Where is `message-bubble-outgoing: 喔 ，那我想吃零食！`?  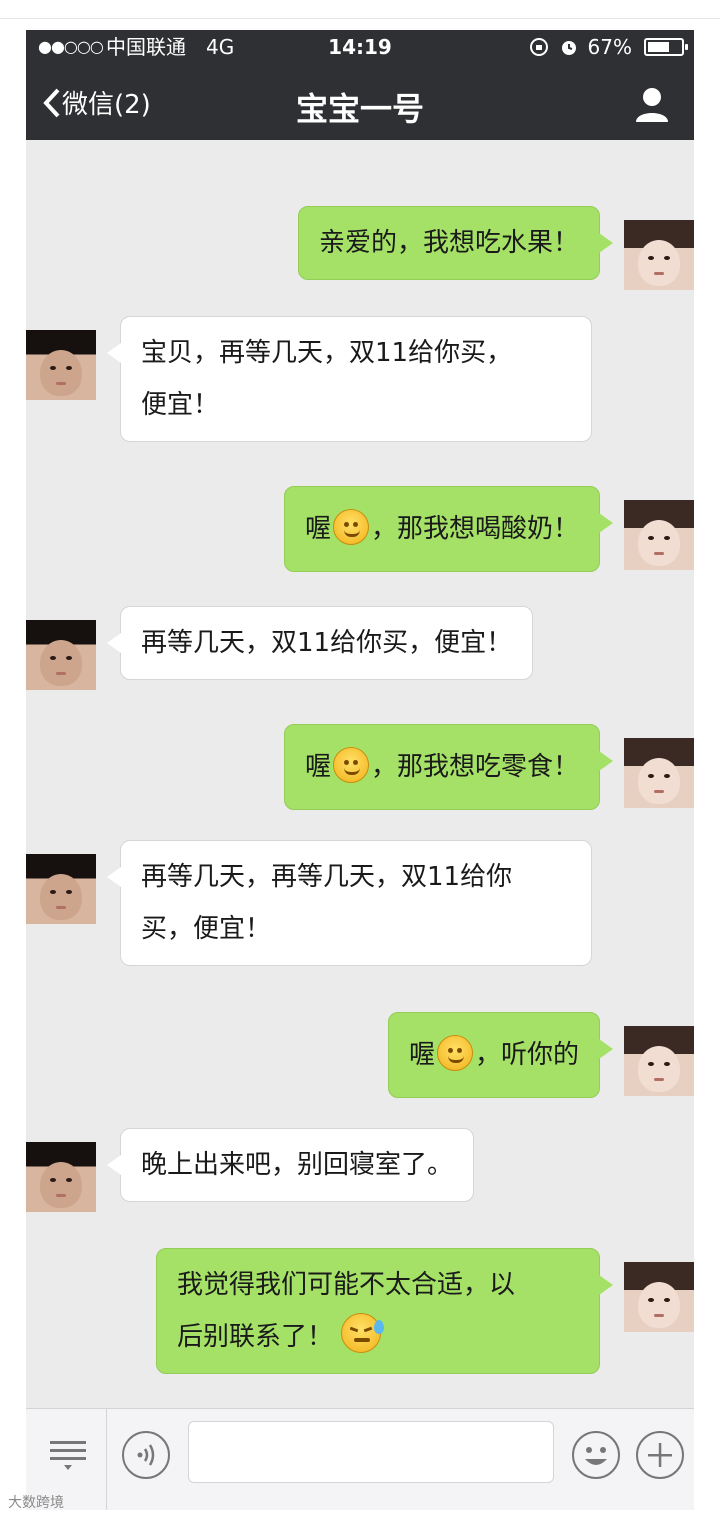
message-bubble-outgoing: 喔 ，那我想吃零食！ is located at coordinates (448, 767).